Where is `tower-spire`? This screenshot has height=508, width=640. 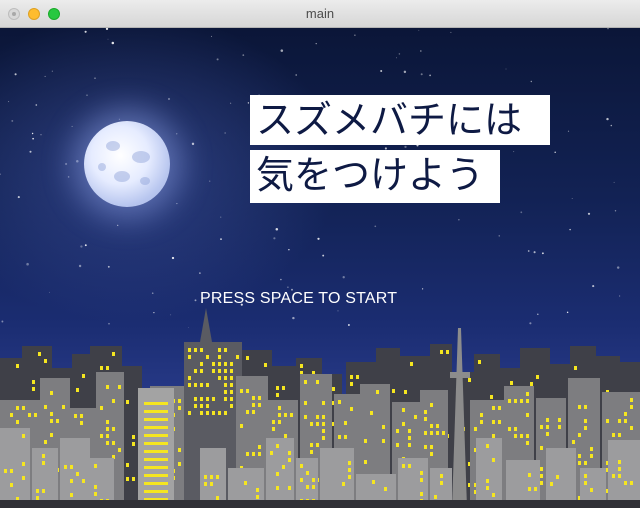
tower-spire is located at coordinates (206, 325).